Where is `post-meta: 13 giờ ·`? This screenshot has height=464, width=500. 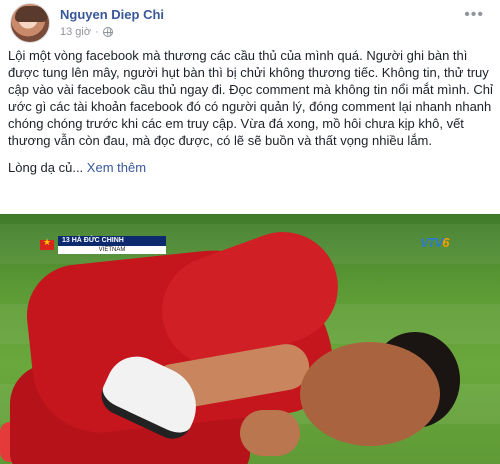
post-meta: 13 giờ · is located at coordinates (86, 32).